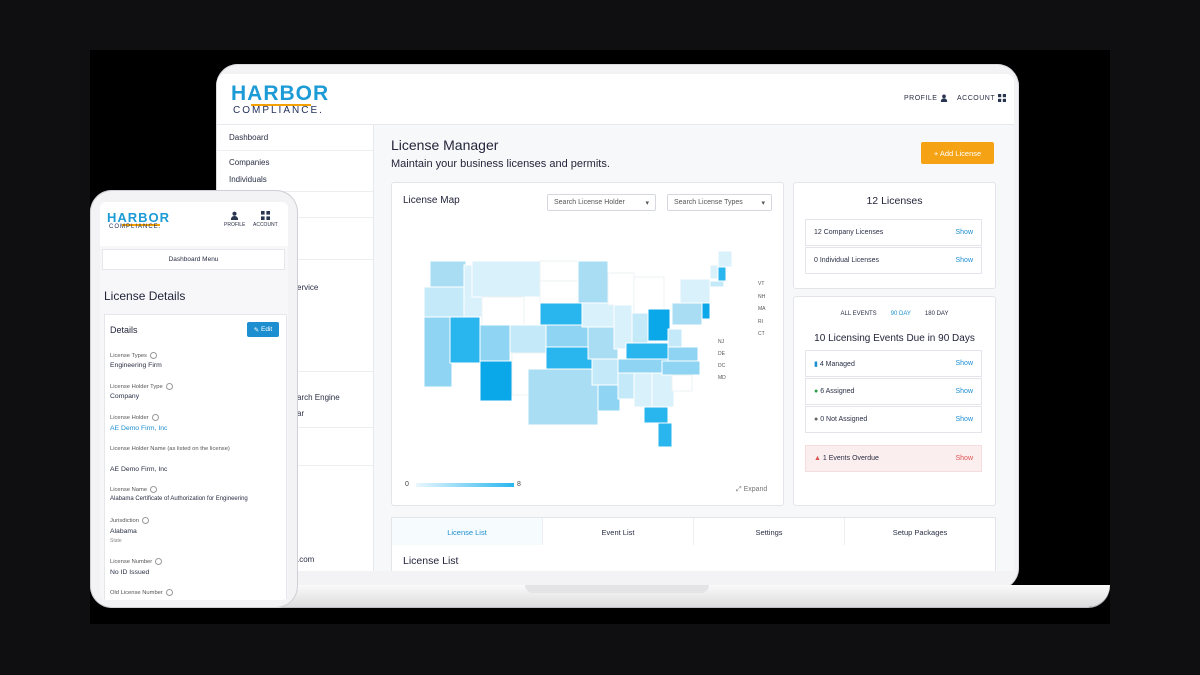 The width and height of the screenshot is (1200, 675). Describe the element at coordinates (921, 98) in the screenshot. I see `profile-label: PROFILE` at that location.